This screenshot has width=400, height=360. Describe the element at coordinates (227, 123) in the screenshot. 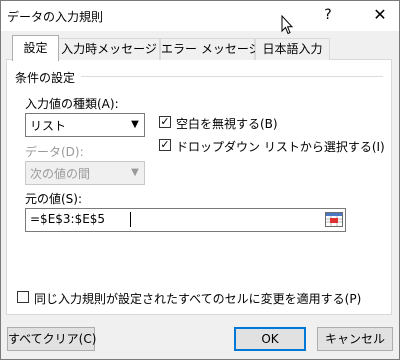

I see `ignore-blank-label: 空白を無視する(B)` at that location.